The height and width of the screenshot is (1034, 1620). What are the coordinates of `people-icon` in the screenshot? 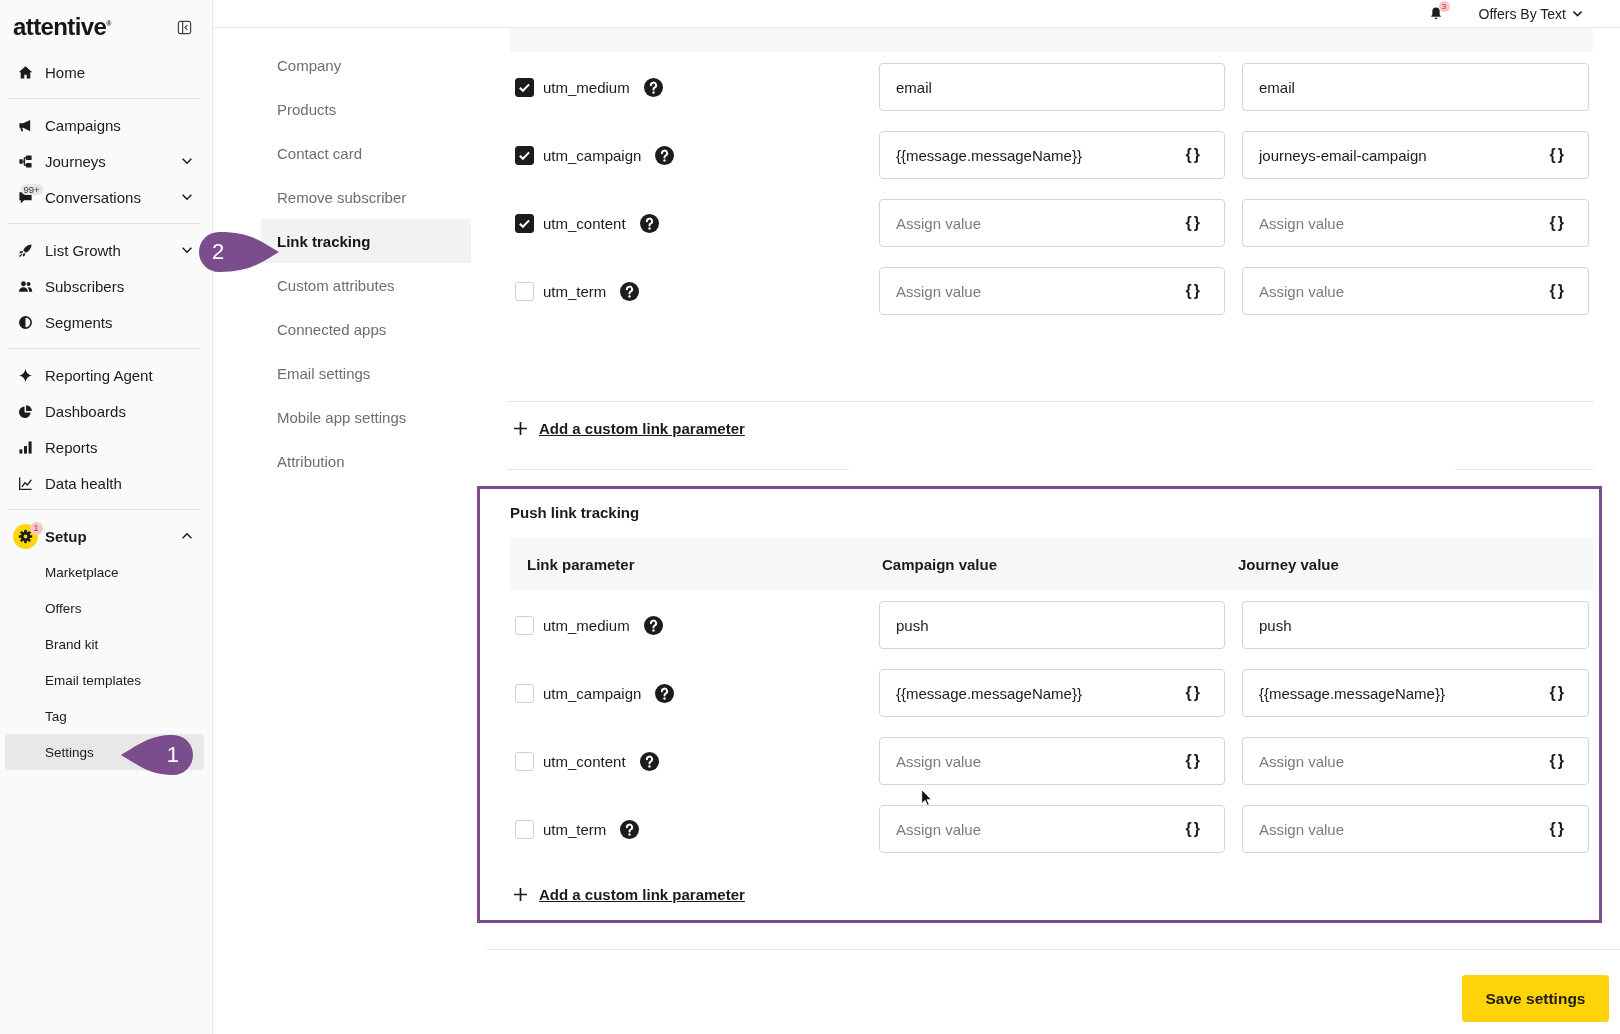 It's located at (25, 286).